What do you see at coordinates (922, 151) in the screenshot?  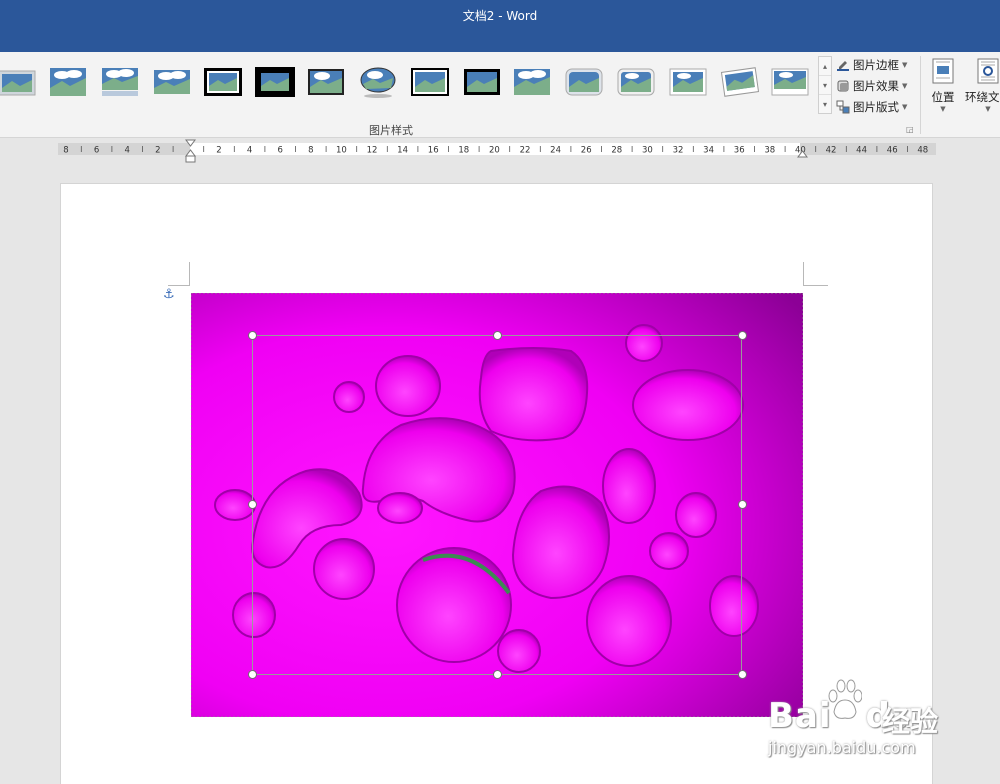 I see `ruler-label: 48` at bounding box center [922, 151].